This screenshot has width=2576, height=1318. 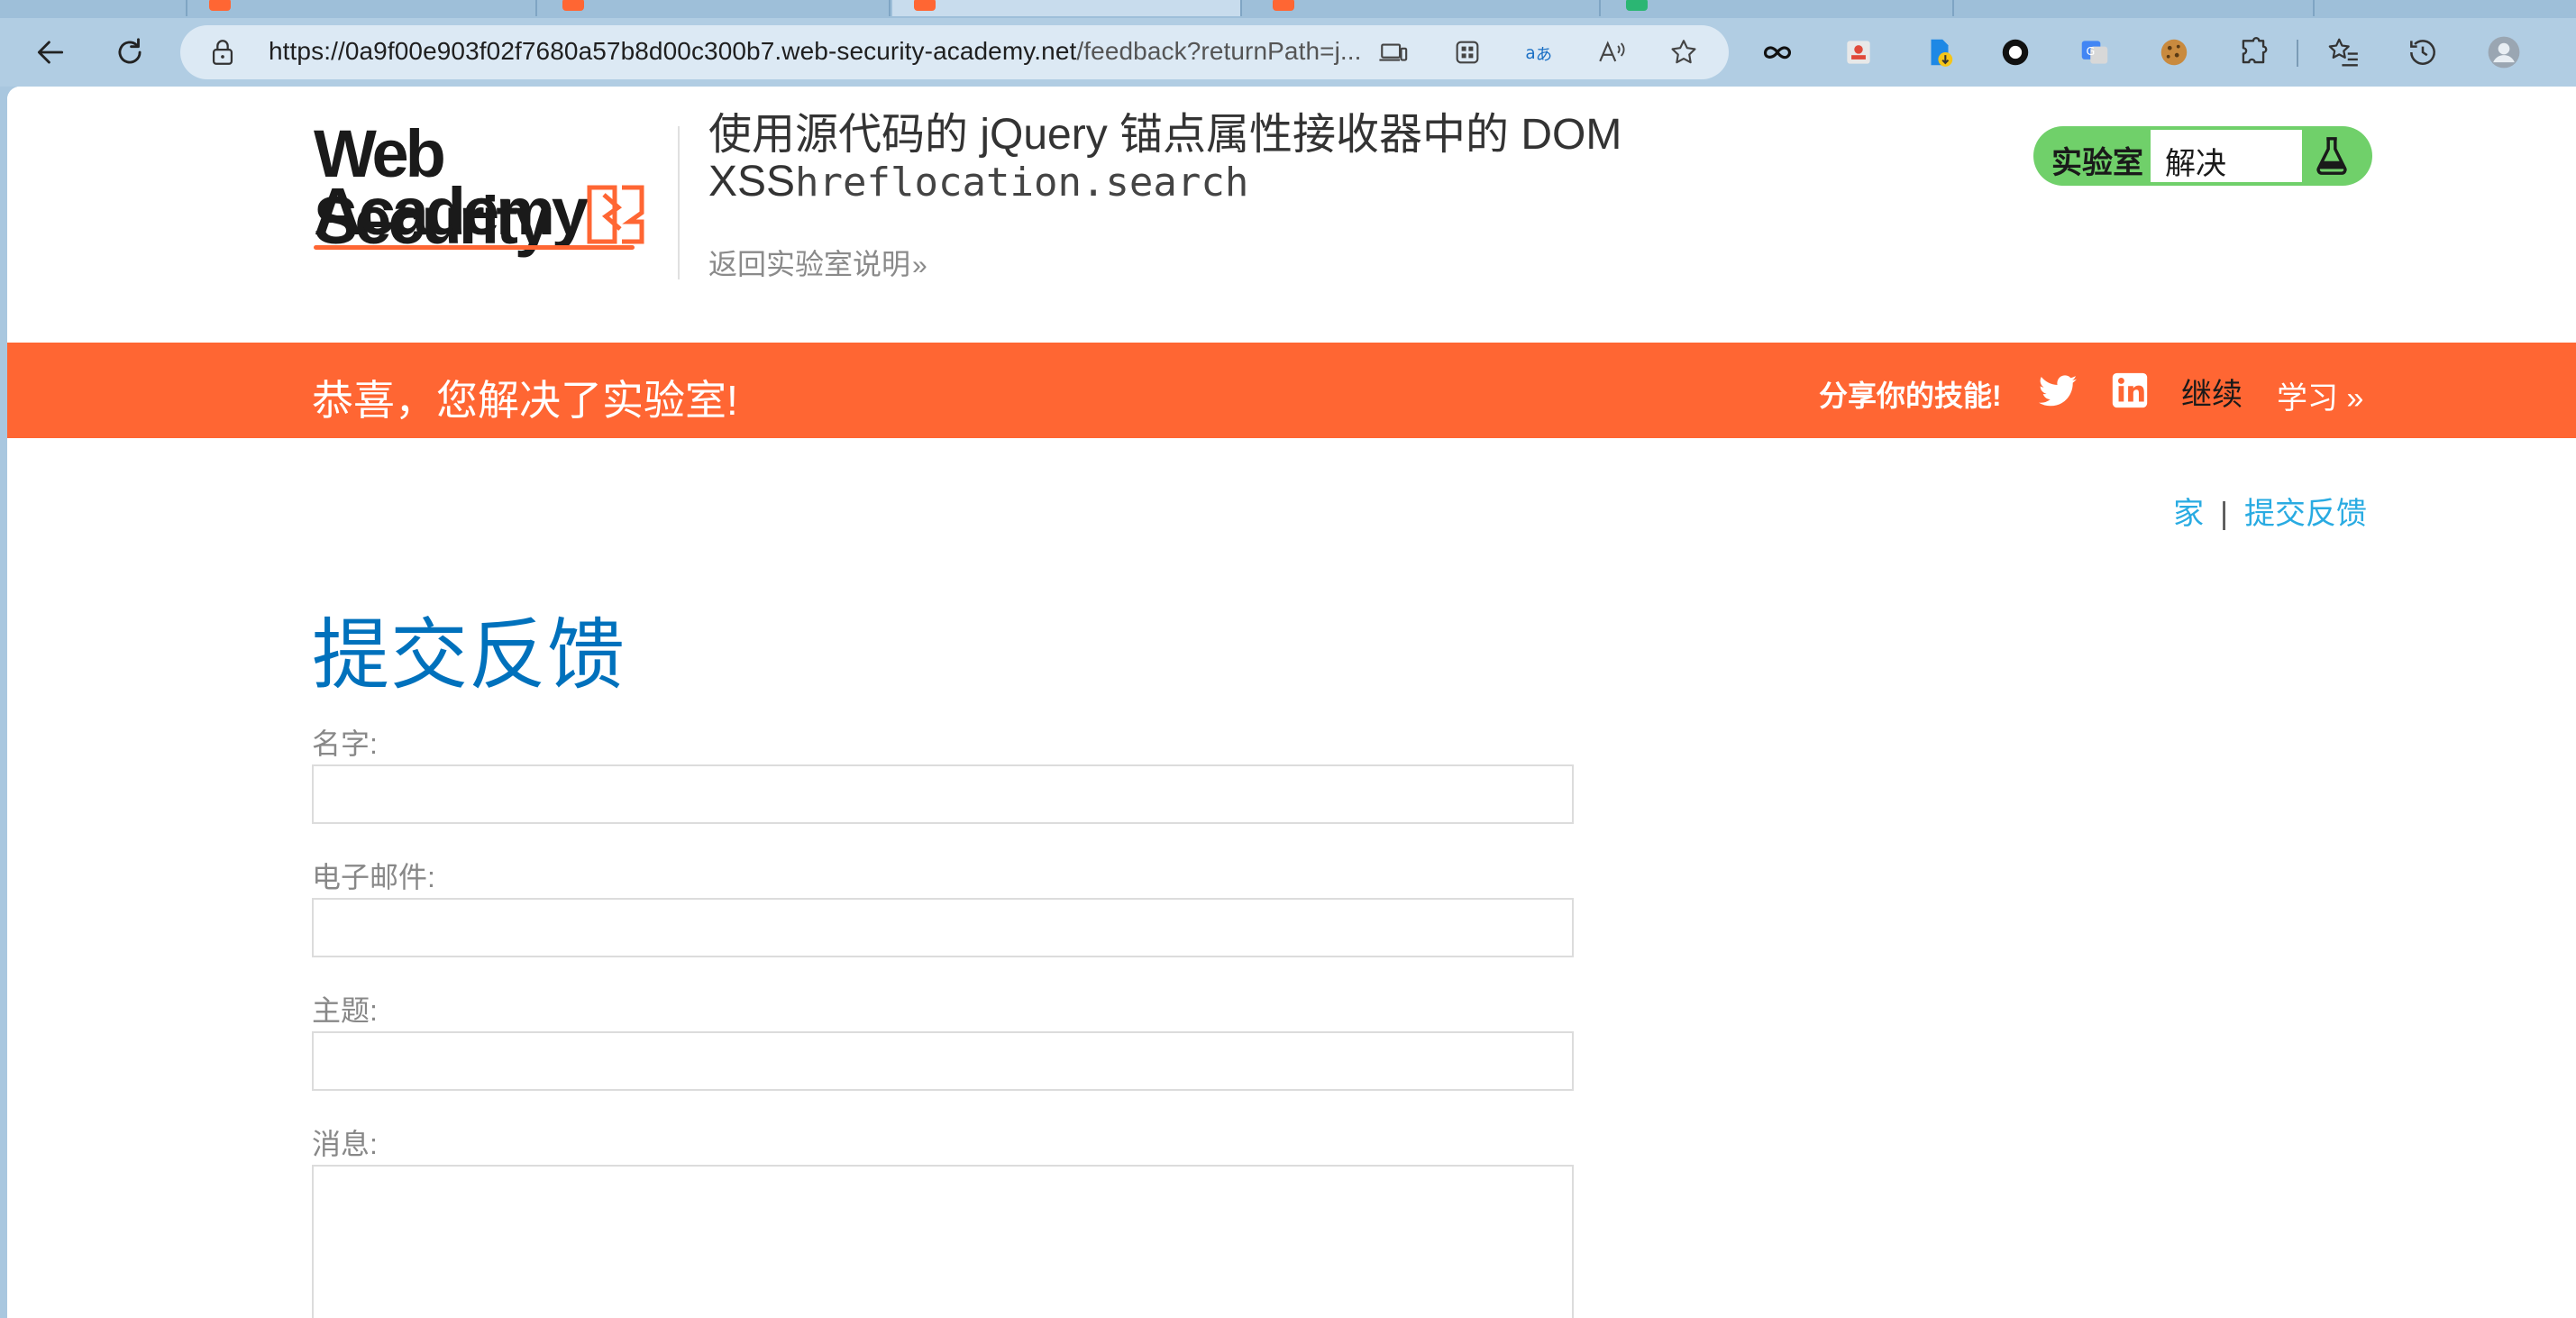 I want to click on web-security-academy-logo: Web Security Academy, so click(x=494, y=188).